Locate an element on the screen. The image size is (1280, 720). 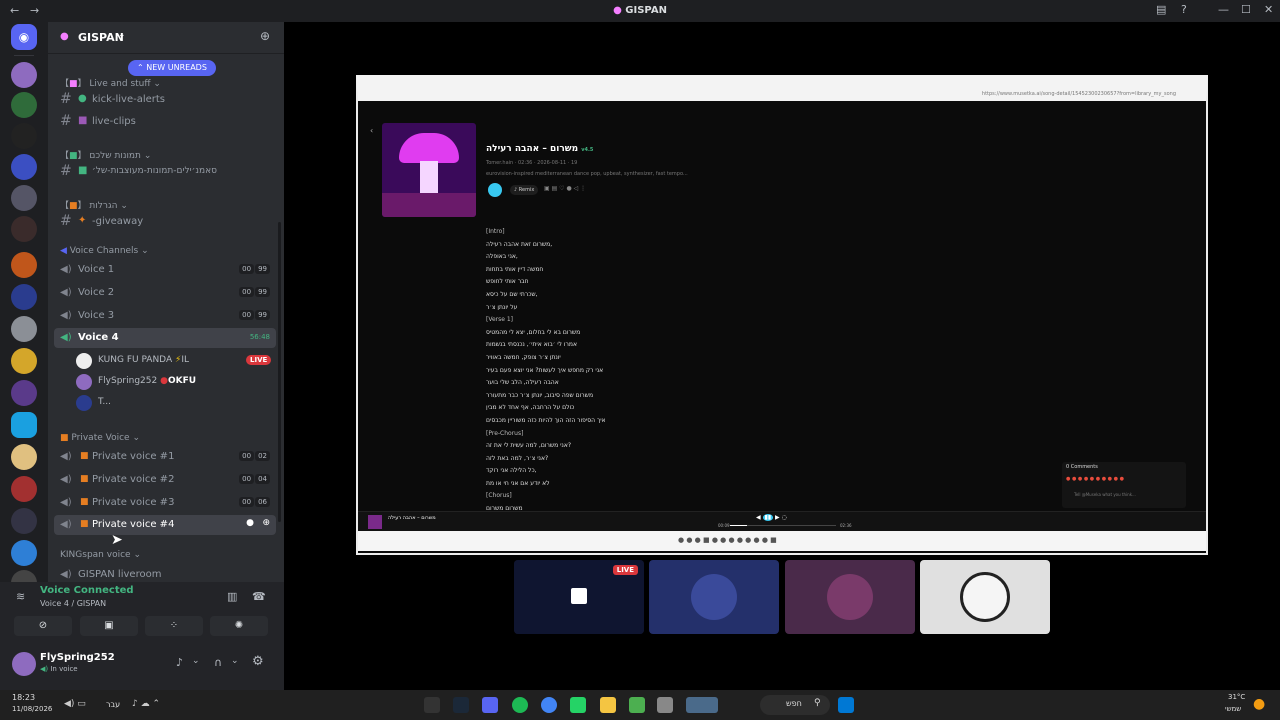
soundboard-button: ✺ is located at coordinates (239, 626).